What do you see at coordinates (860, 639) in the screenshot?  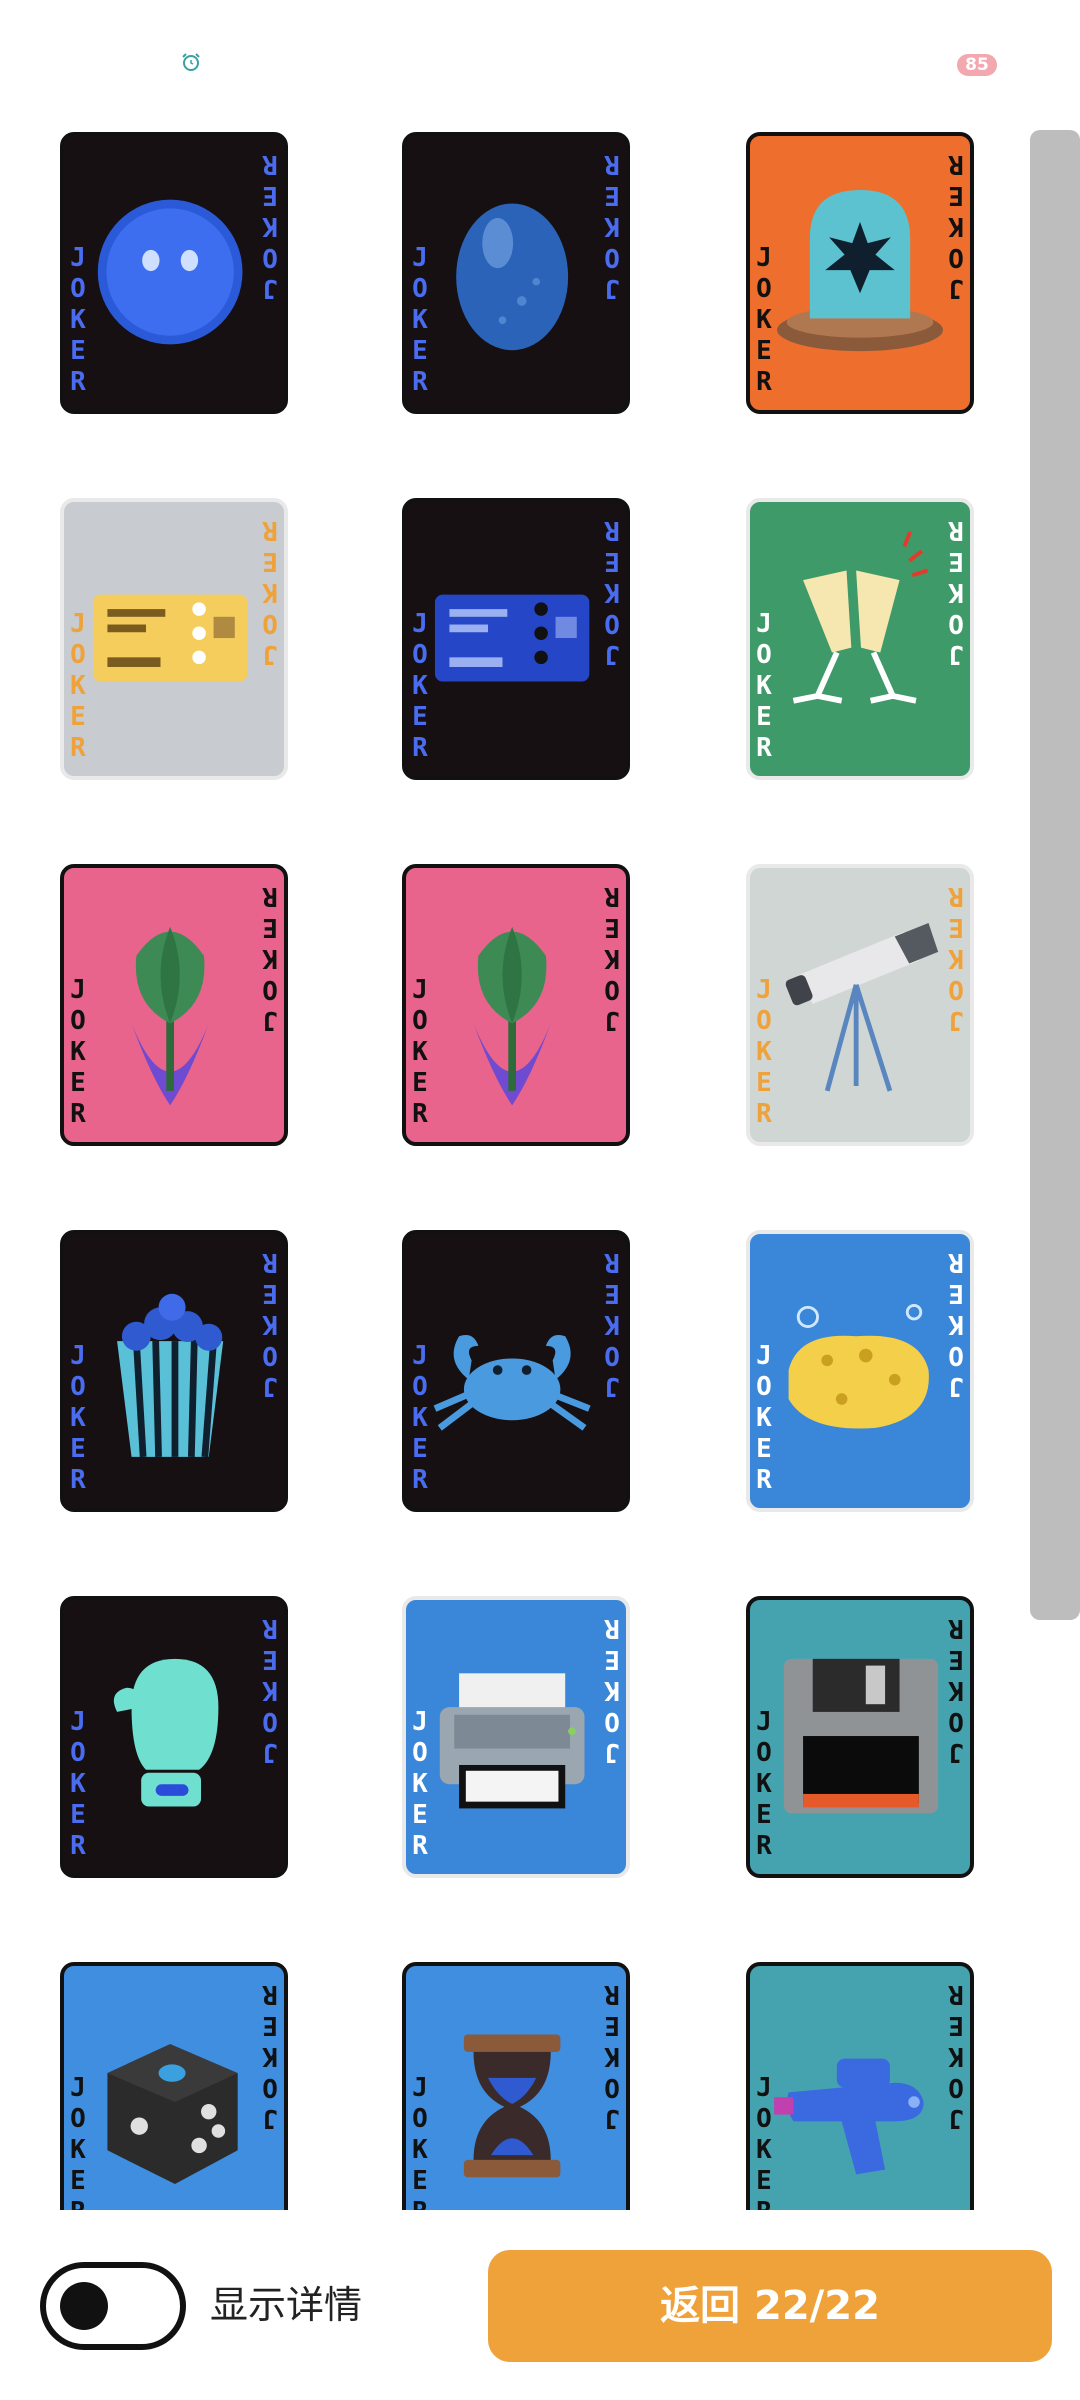 I see `champagne-card: JOKER JOKER` at bounding box center [860, 639].